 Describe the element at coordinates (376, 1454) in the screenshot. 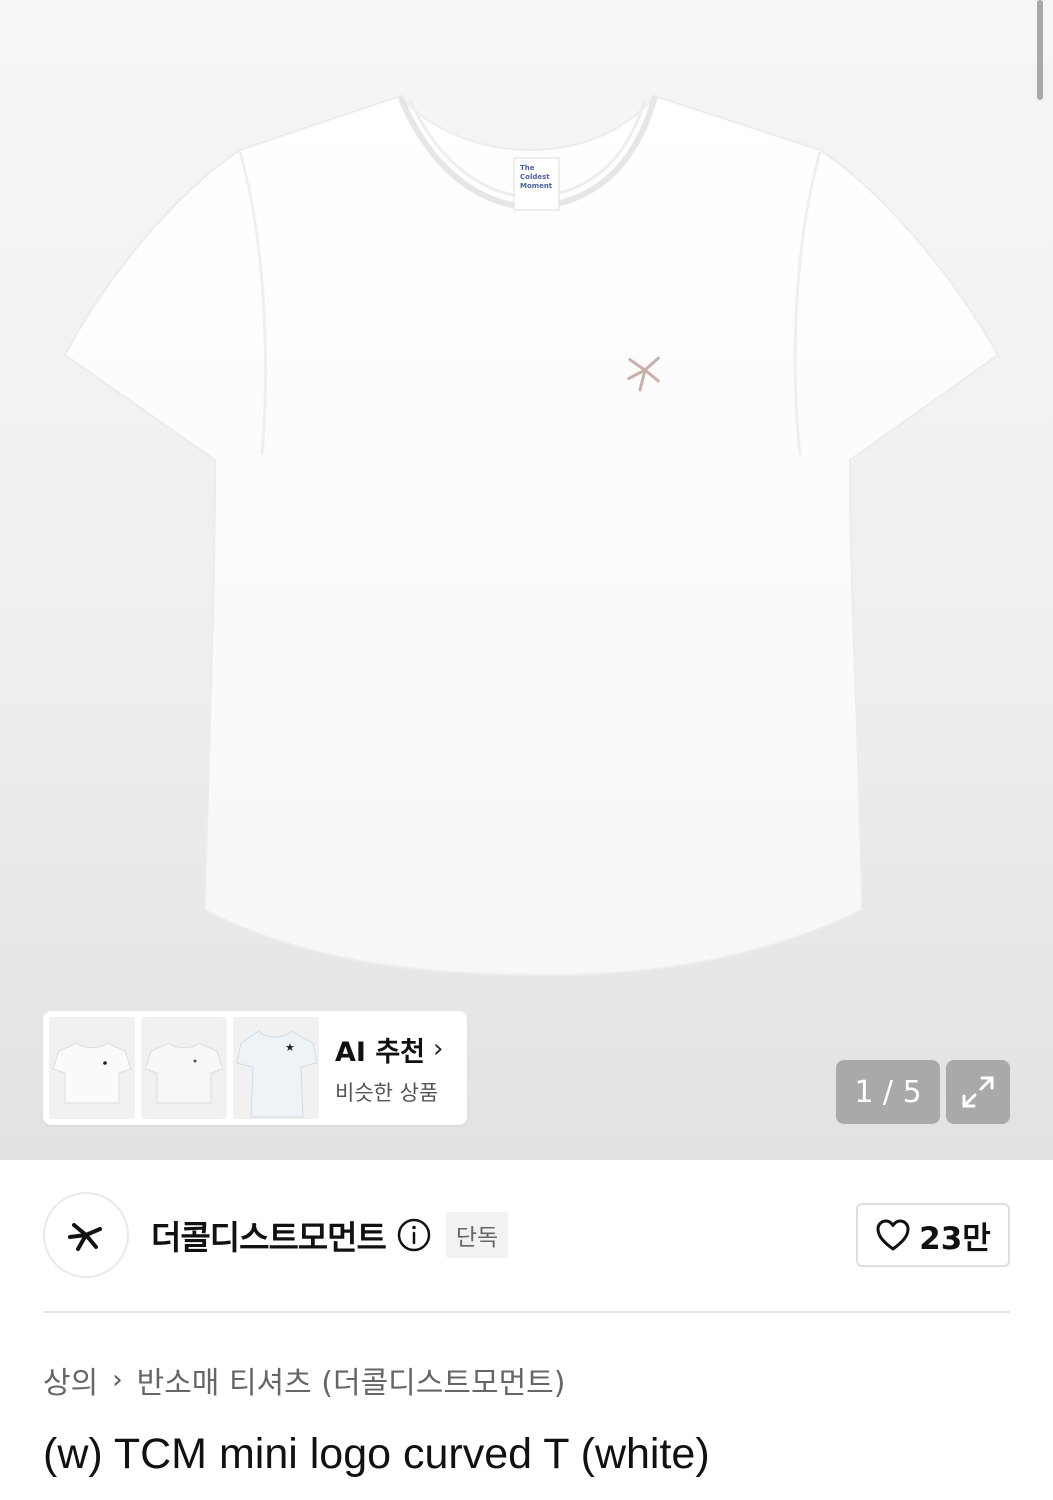

I see `product-title: (w) TCM mini logo curved T (white)` at that location.